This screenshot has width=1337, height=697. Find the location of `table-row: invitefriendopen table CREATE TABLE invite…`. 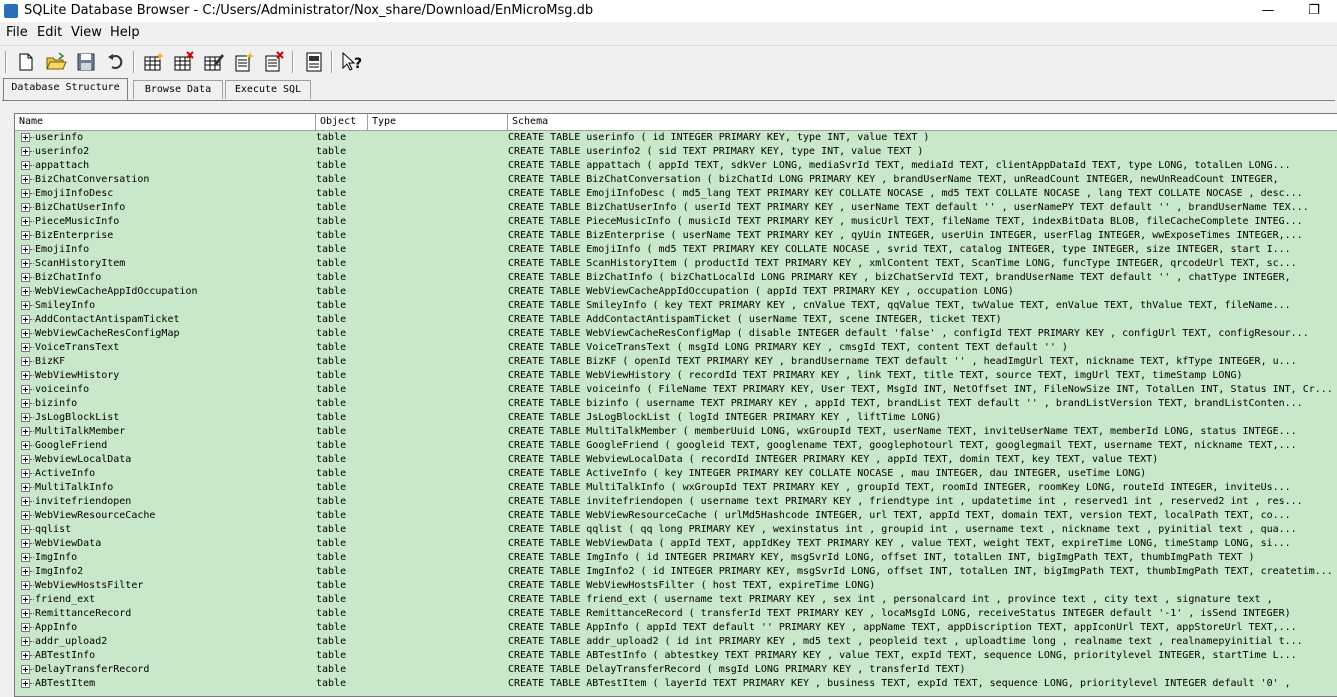

table-row: invitefriendopen table CREATE TABLE invite… is located at coordinates (676, 502).